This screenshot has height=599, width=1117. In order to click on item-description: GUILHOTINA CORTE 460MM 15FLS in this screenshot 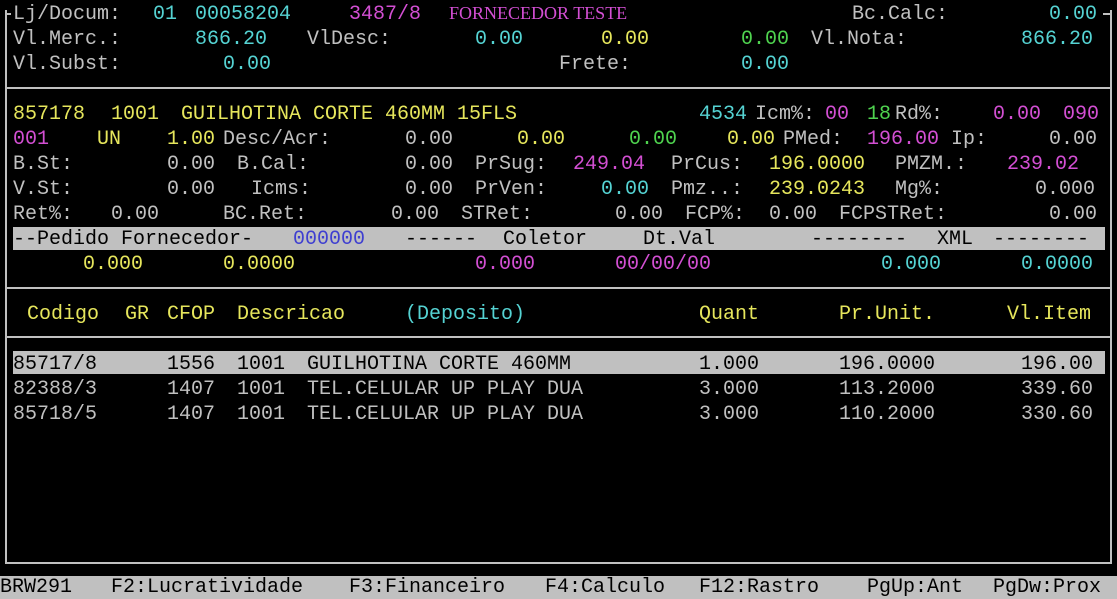, I will do `click(349, 114)`.